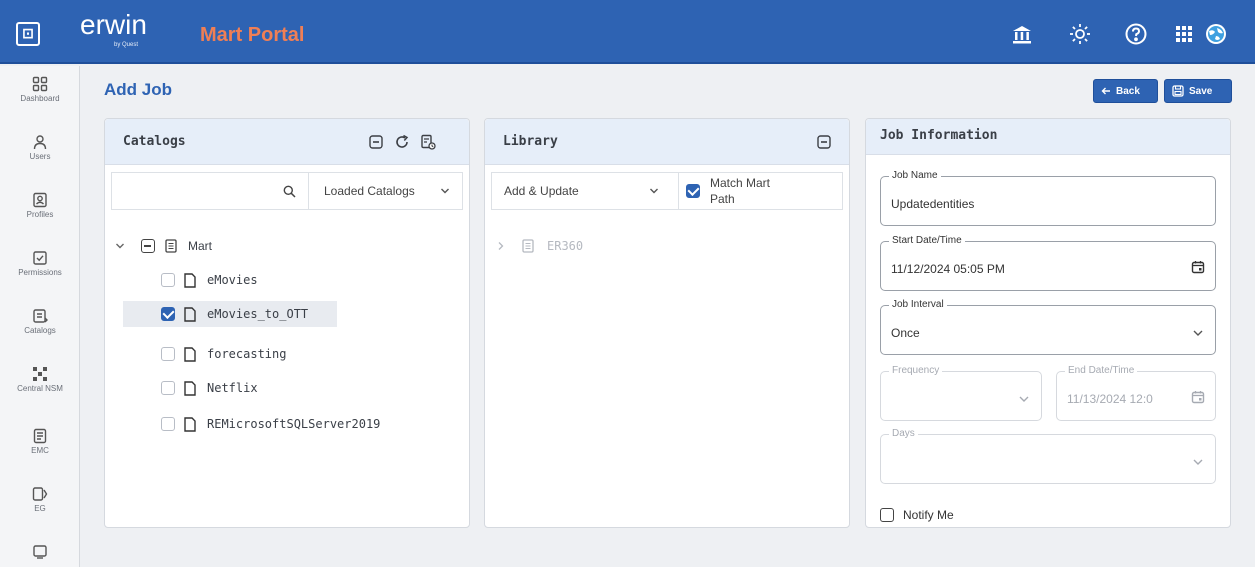 The width and height of the screenshot is (1255, 567). Describe the element at coordinates (1184, 34) in the screenshot. I see `grid-apps-icon` at that location.